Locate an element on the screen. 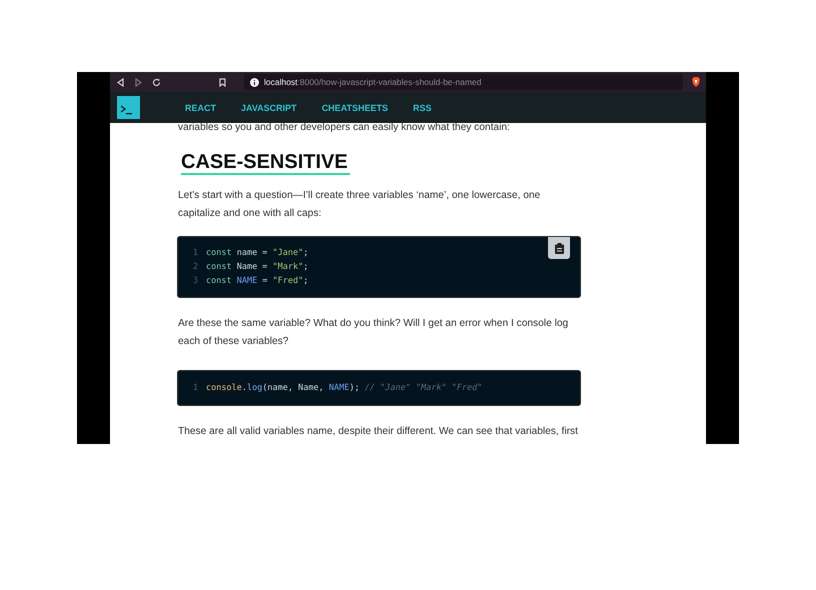  clipboard-icon is located at coordinates (559, 248).